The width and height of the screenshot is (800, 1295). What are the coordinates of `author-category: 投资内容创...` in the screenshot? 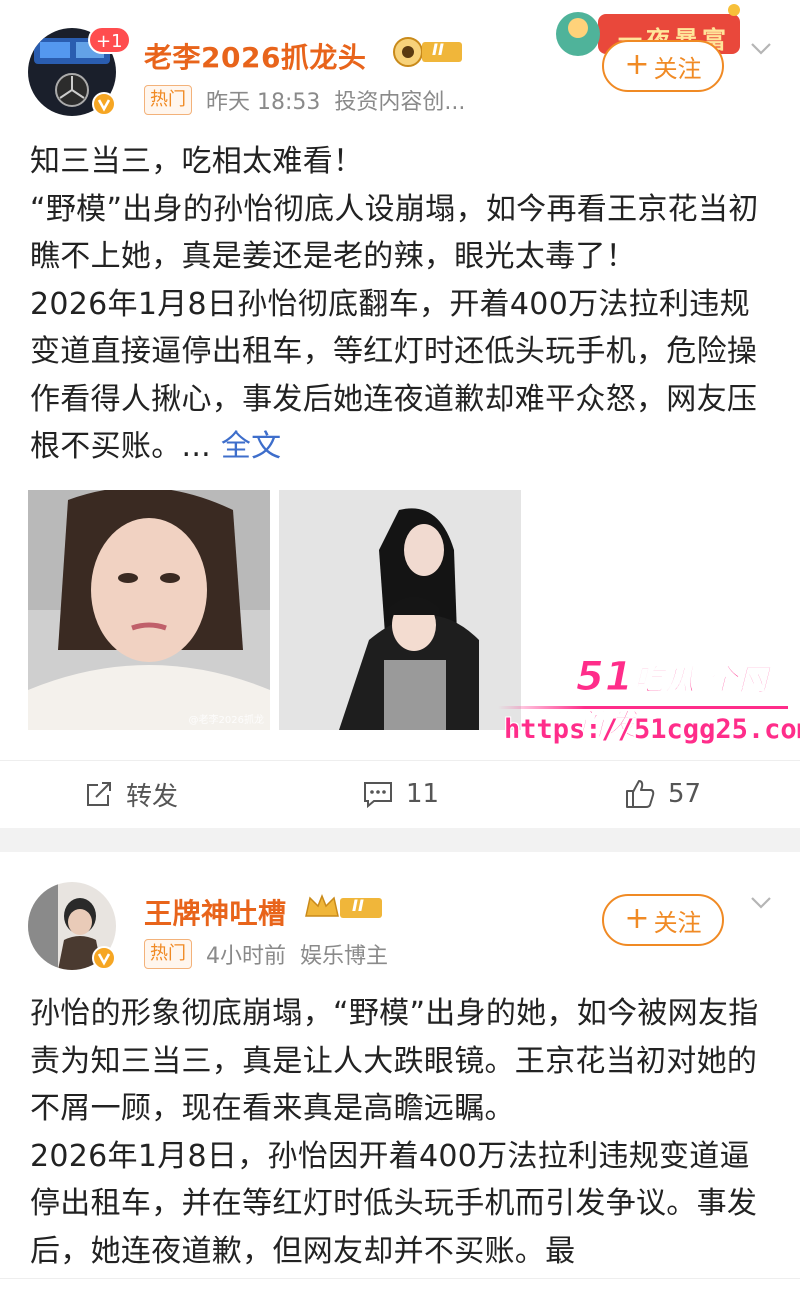 It's located at (400, 102).